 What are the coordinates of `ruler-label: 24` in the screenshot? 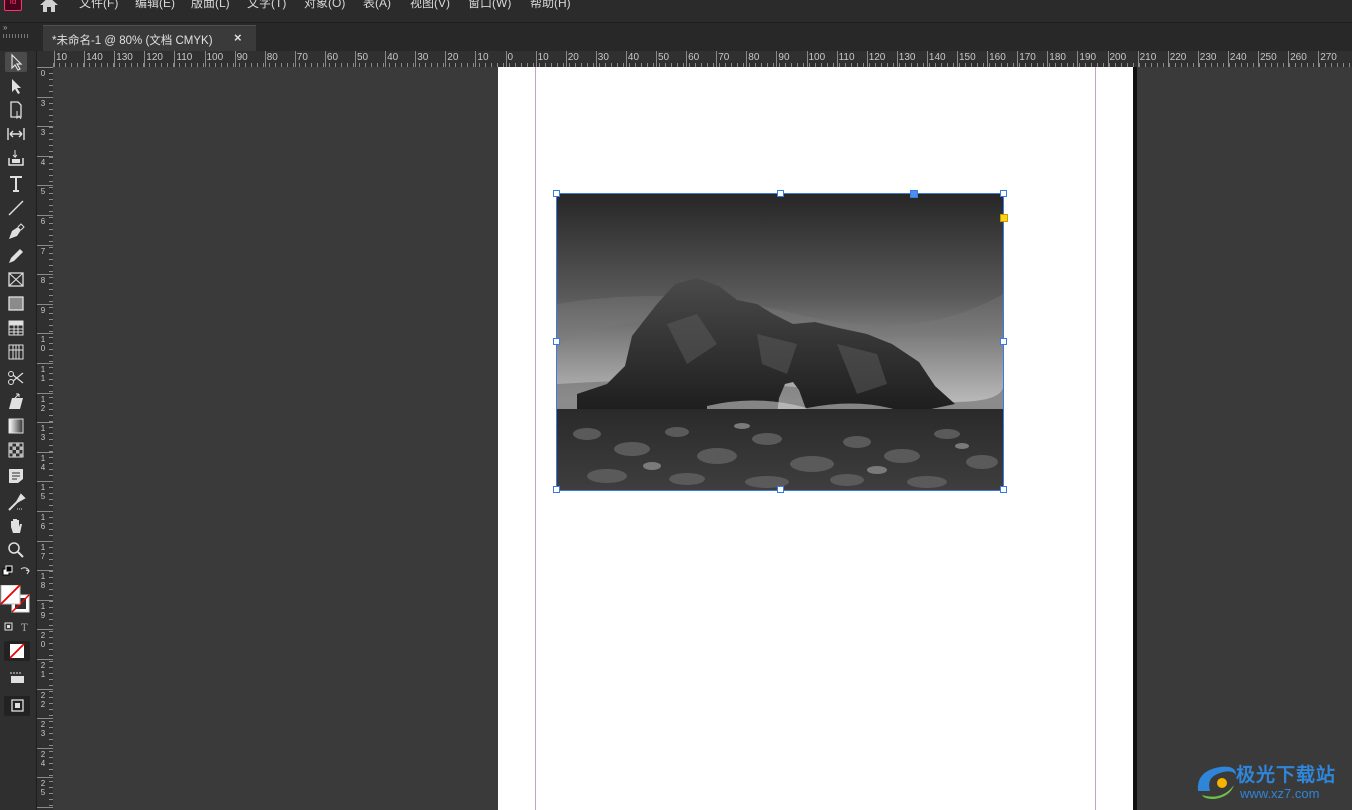 It's located at (43, 758).